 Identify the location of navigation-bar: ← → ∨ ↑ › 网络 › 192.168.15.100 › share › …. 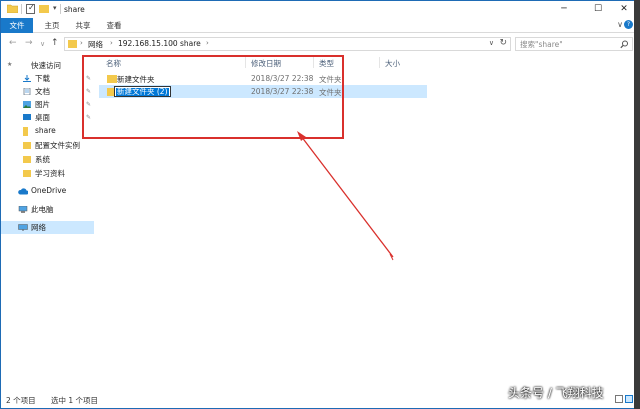
(318, 44).